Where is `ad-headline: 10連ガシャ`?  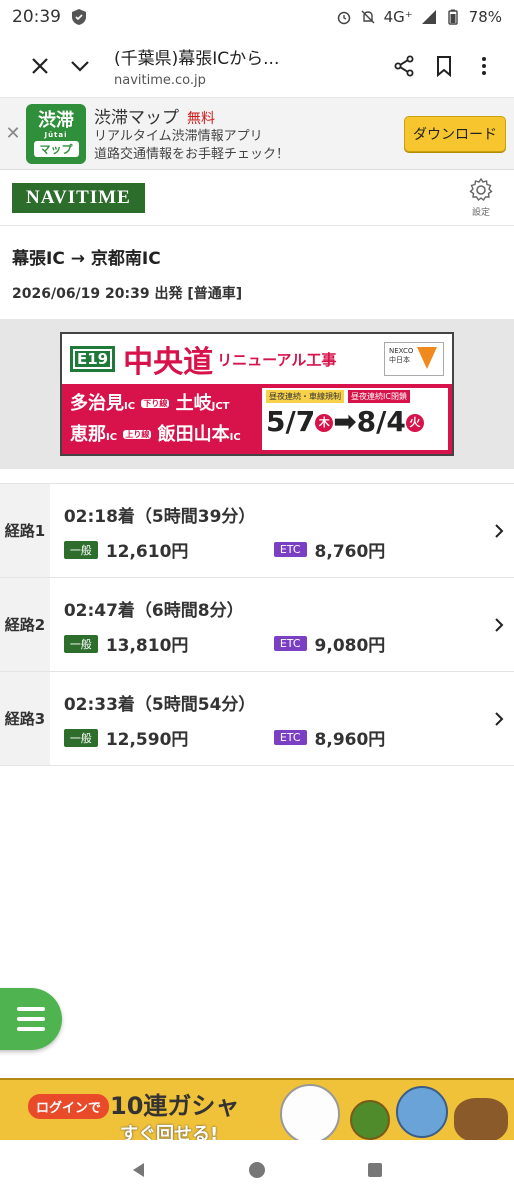 ad-headline: 10連ガシャ is located at coordinates (175, 1106).